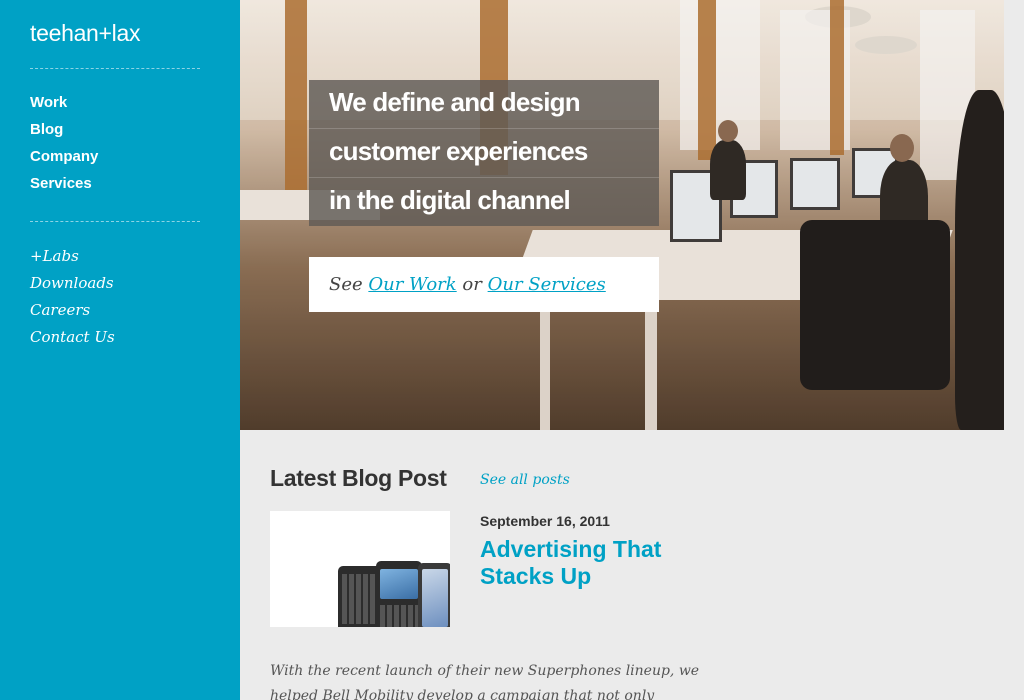 This screenshot has width=1024, height=700. I want to click on nav-item-blog: Blog, so click(64, 134).